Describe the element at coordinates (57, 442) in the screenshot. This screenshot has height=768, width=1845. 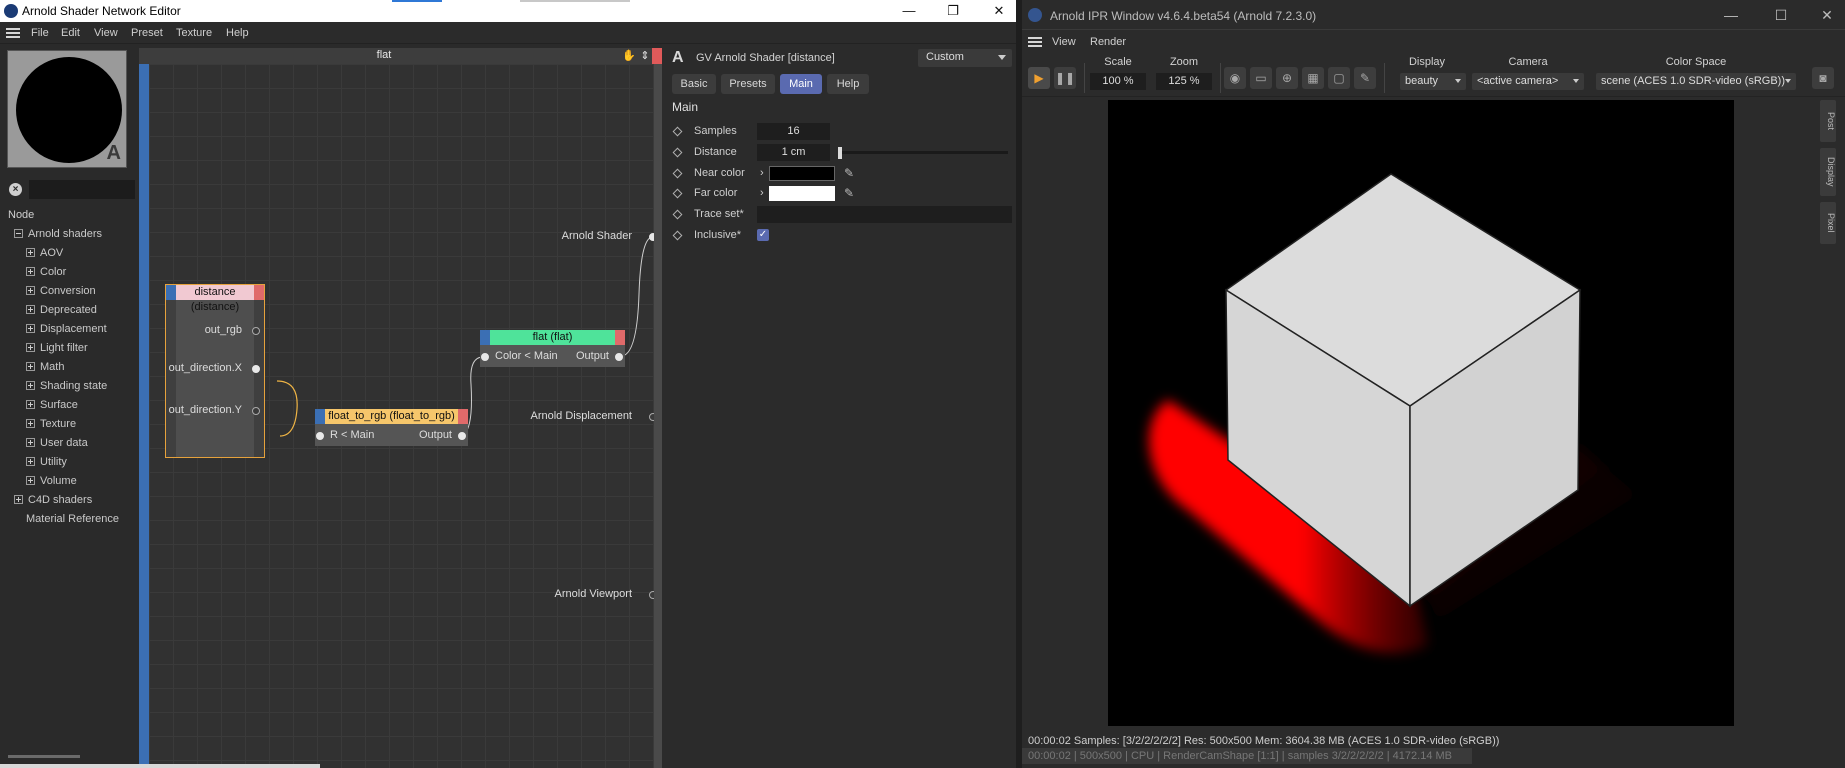
I see `tree-item-user-data: User data` at that location.